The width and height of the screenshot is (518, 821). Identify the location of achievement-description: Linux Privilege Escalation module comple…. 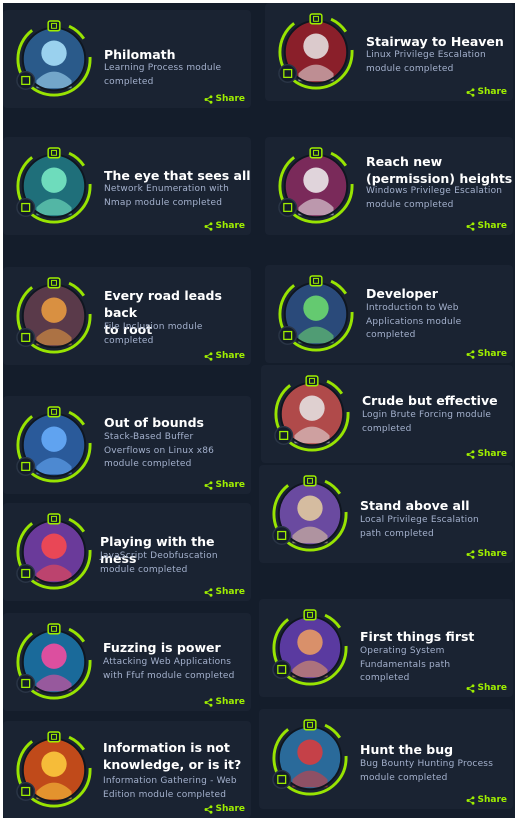
(426, 62).